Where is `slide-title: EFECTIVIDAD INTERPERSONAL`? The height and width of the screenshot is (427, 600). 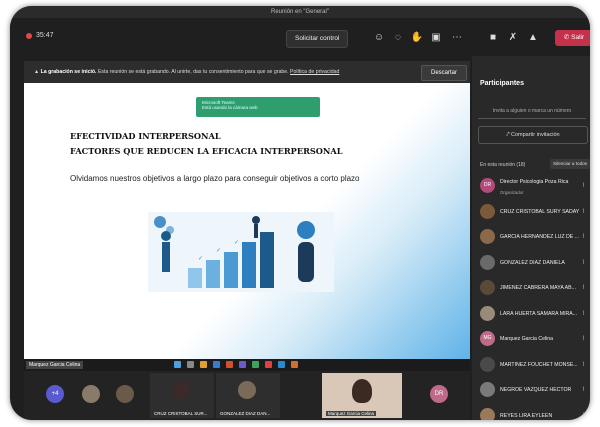
slide-title: EFECTIVIDAD INTERPERSONAL is located at coordinates (145, 136).